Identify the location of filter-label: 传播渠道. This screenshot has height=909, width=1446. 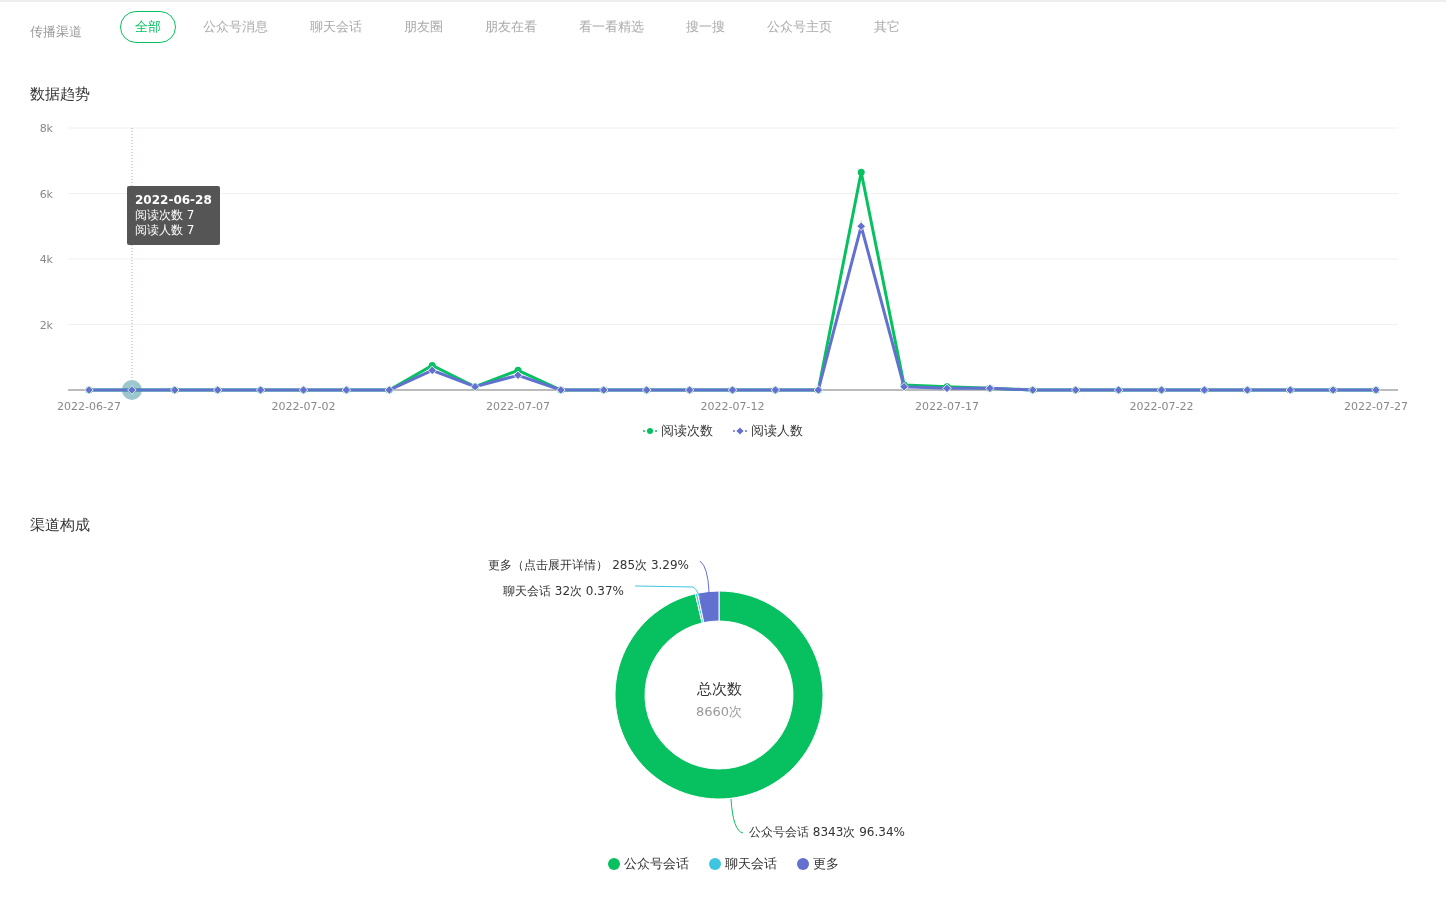
(56, 32).